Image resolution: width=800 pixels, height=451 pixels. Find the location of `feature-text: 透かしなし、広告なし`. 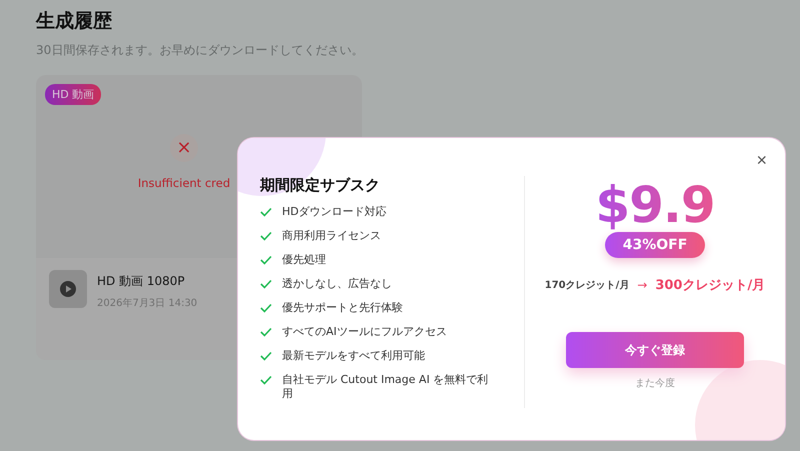

feature-text: 透かしなし、広告なし is located at coordinates (337, 284).